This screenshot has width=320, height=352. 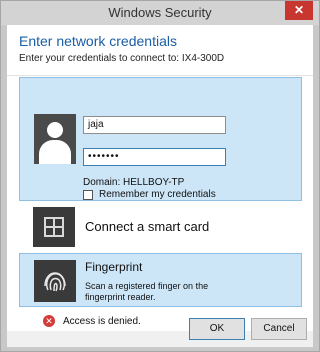 I want to click on password-field: •••••••, so click(x=154, y=157).